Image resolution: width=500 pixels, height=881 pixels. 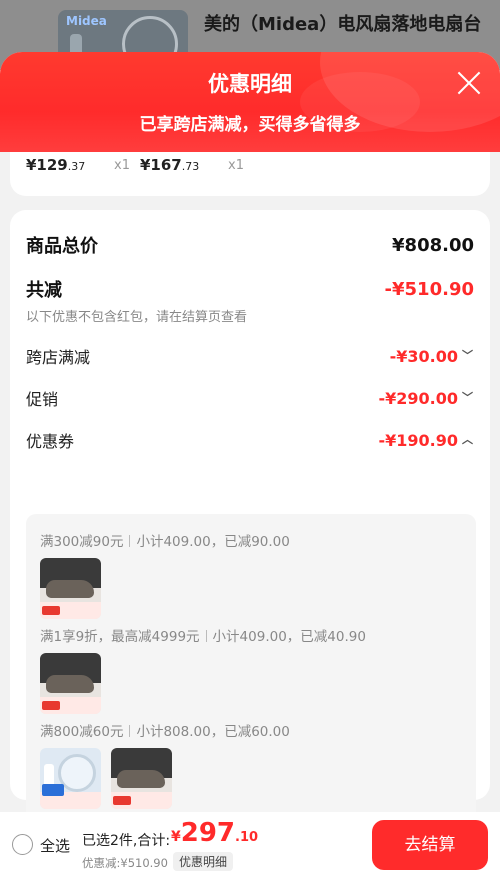 I want to click on reduce-value: -¥510.90, so click(x=429, y=289).